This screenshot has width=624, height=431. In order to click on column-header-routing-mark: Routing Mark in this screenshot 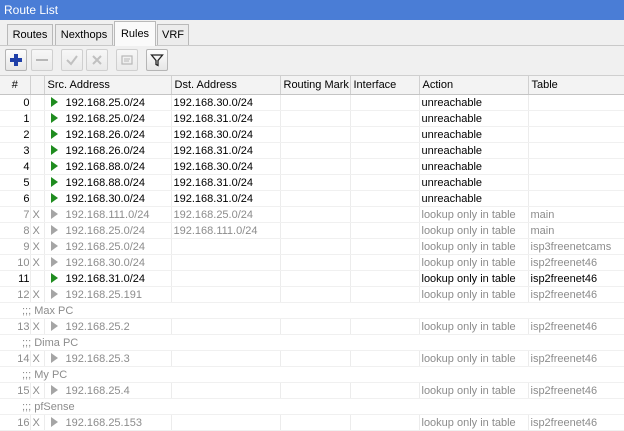, I will do `click(315, 85)`.